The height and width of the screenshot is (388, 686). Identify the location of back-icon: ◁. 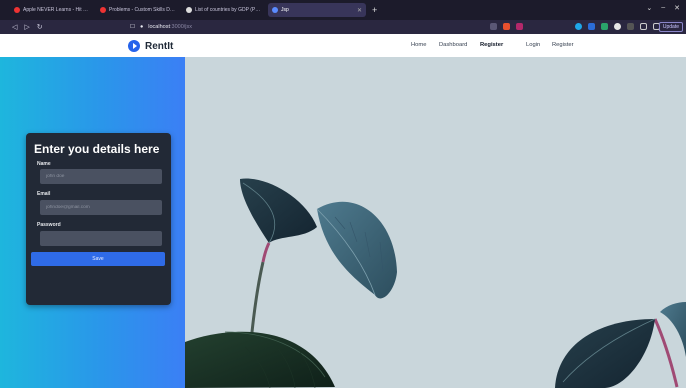
(14, 27).